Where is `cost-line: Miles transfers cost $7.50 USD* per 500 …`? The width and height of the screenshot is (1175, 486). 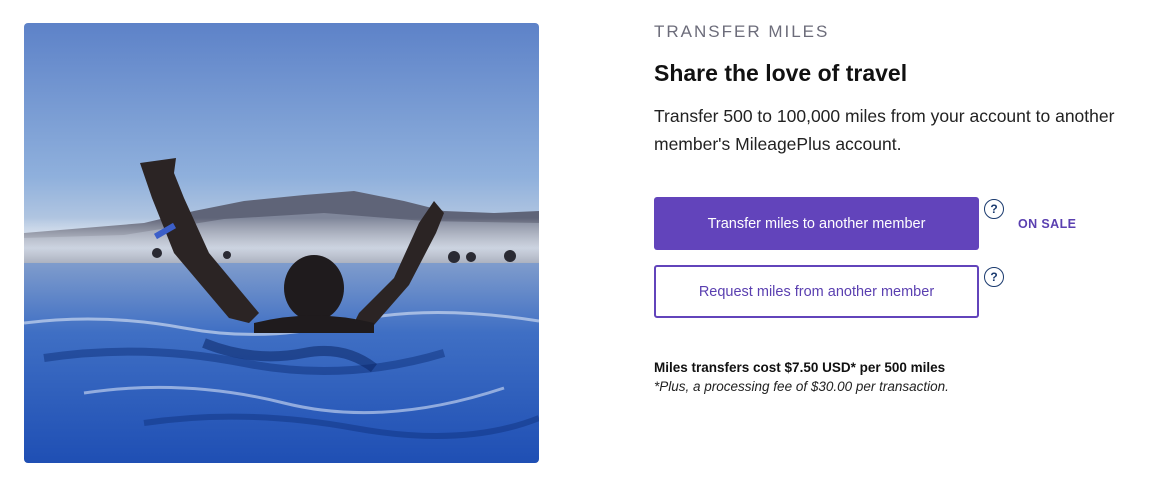 cost-line: Miles transfers cost $7.50 USD* per 500 … is located at coordinates (800, 367).